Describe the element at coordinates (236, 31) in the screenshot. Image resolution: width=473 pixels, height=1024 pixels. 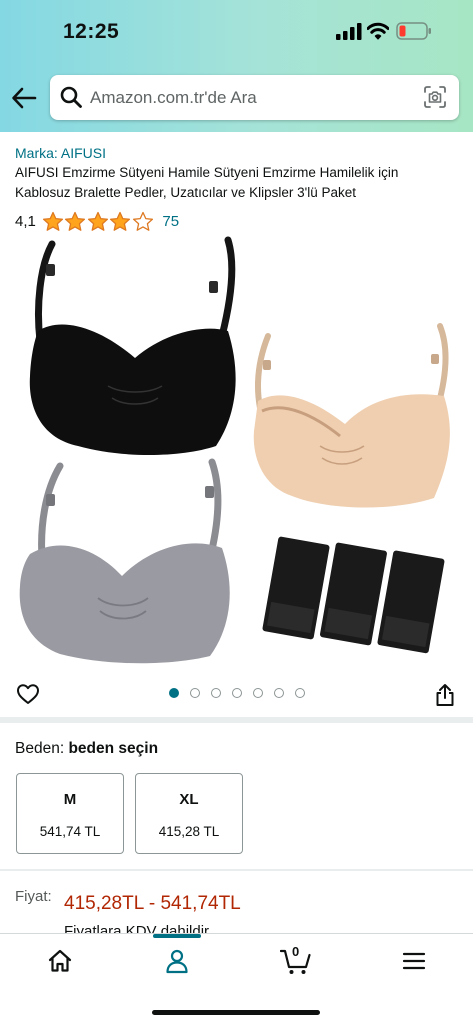
I see `status-bar: 12:25` at that location.